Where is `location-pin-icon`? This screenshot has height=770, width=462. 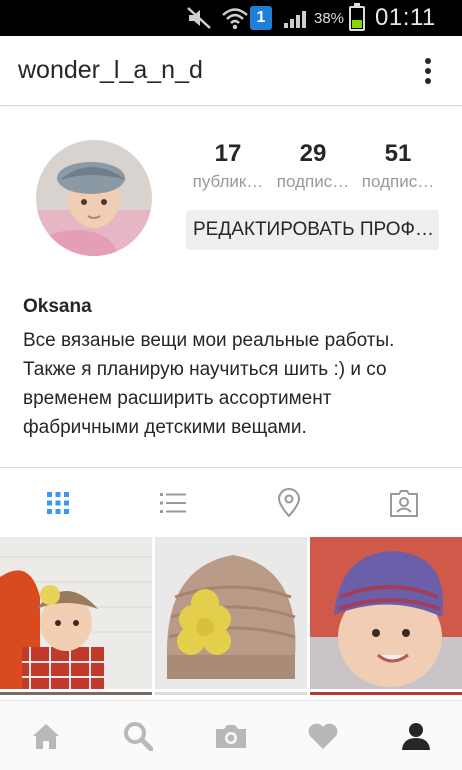 location-pin-icon is located at coordinates (288, 503).